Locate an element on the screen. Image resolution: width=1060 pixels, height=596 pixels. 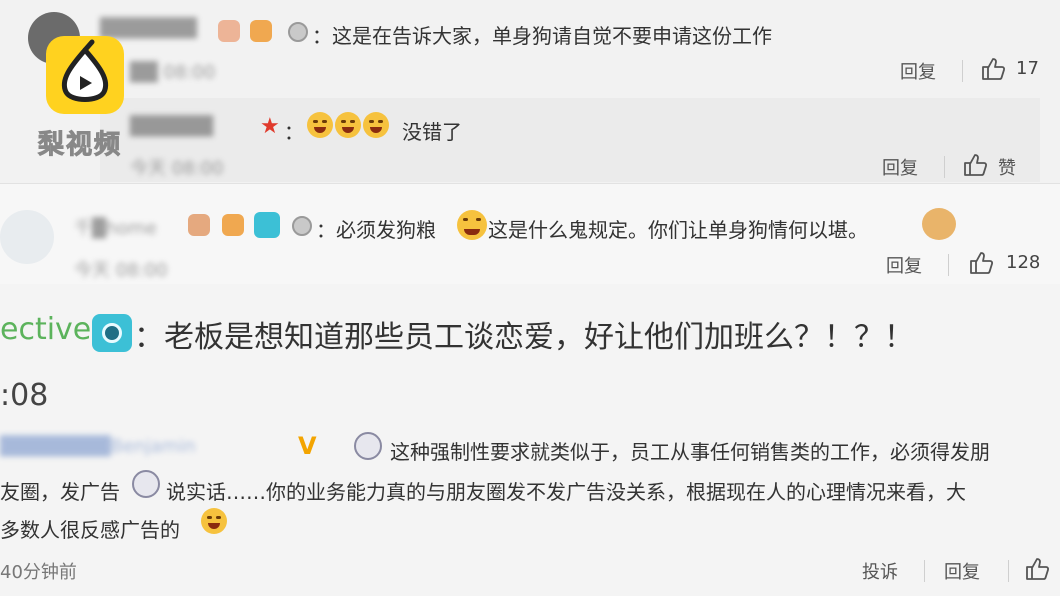
comment-time: 40分钟前 is located at coordinates (38, 572).